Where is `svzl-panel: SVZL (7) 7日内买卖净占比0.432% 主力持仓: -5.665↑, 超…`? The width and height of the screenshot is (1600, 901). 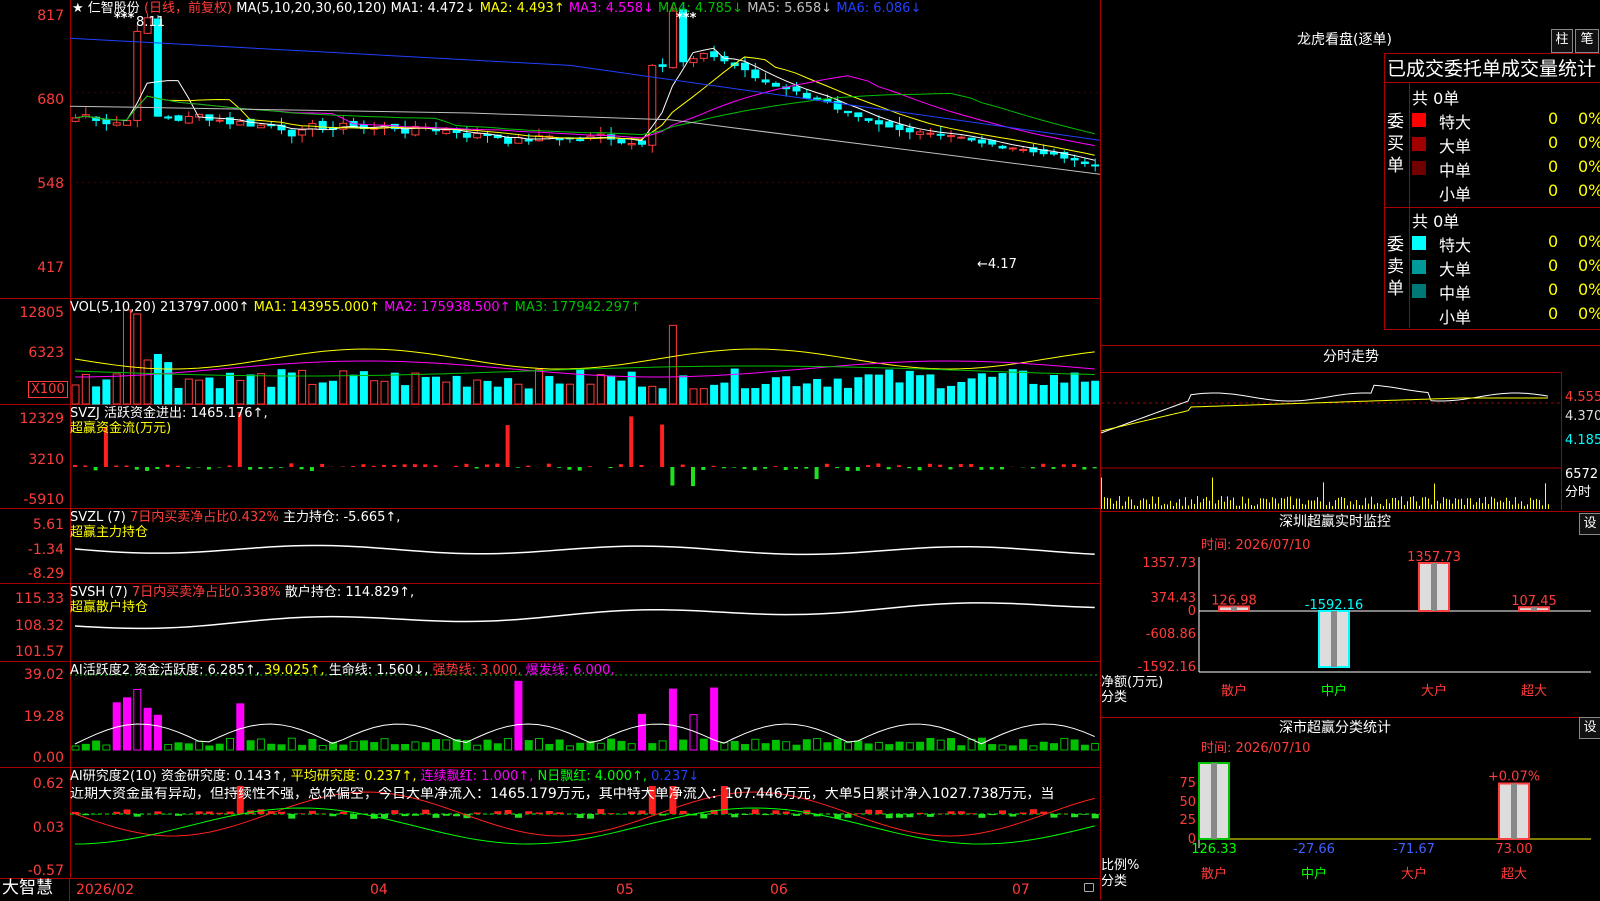 svzl-panel: SVZL (7) 7日内买卖净占比0.432% 主力持仓: -5.665↑, 超… is located at coordinates (585, 546).